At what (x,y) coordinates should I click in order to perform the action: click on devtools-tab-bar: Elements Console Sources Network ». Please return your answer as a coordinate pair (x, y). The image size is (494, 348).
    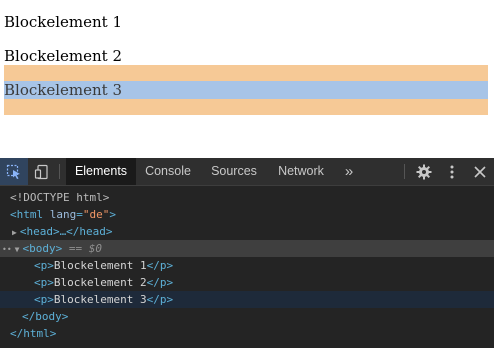
    Looking at the image, I should click on (247, 172).